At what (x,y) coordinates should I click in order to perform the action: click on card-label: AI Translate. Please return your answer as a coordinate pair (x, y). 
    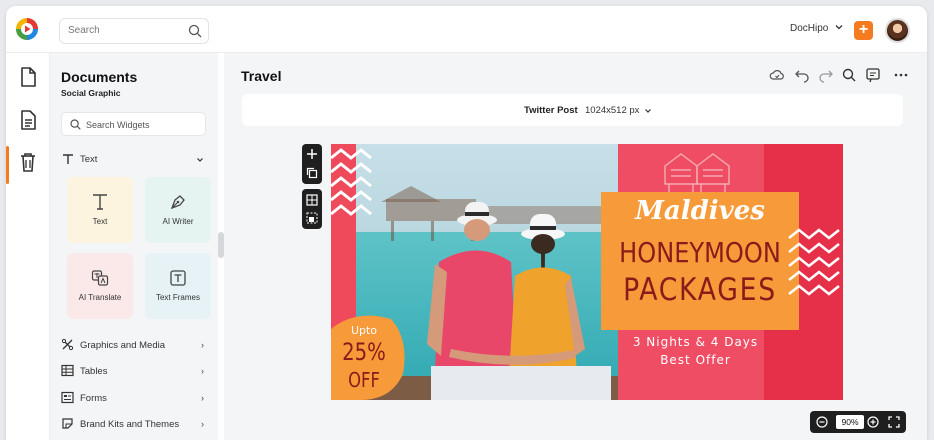
    Looking at the image, I should click on (100, 297).